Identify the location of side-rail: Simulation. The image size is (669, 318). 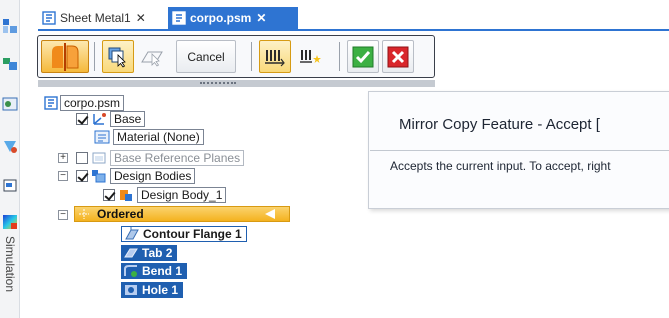
(10, 159).